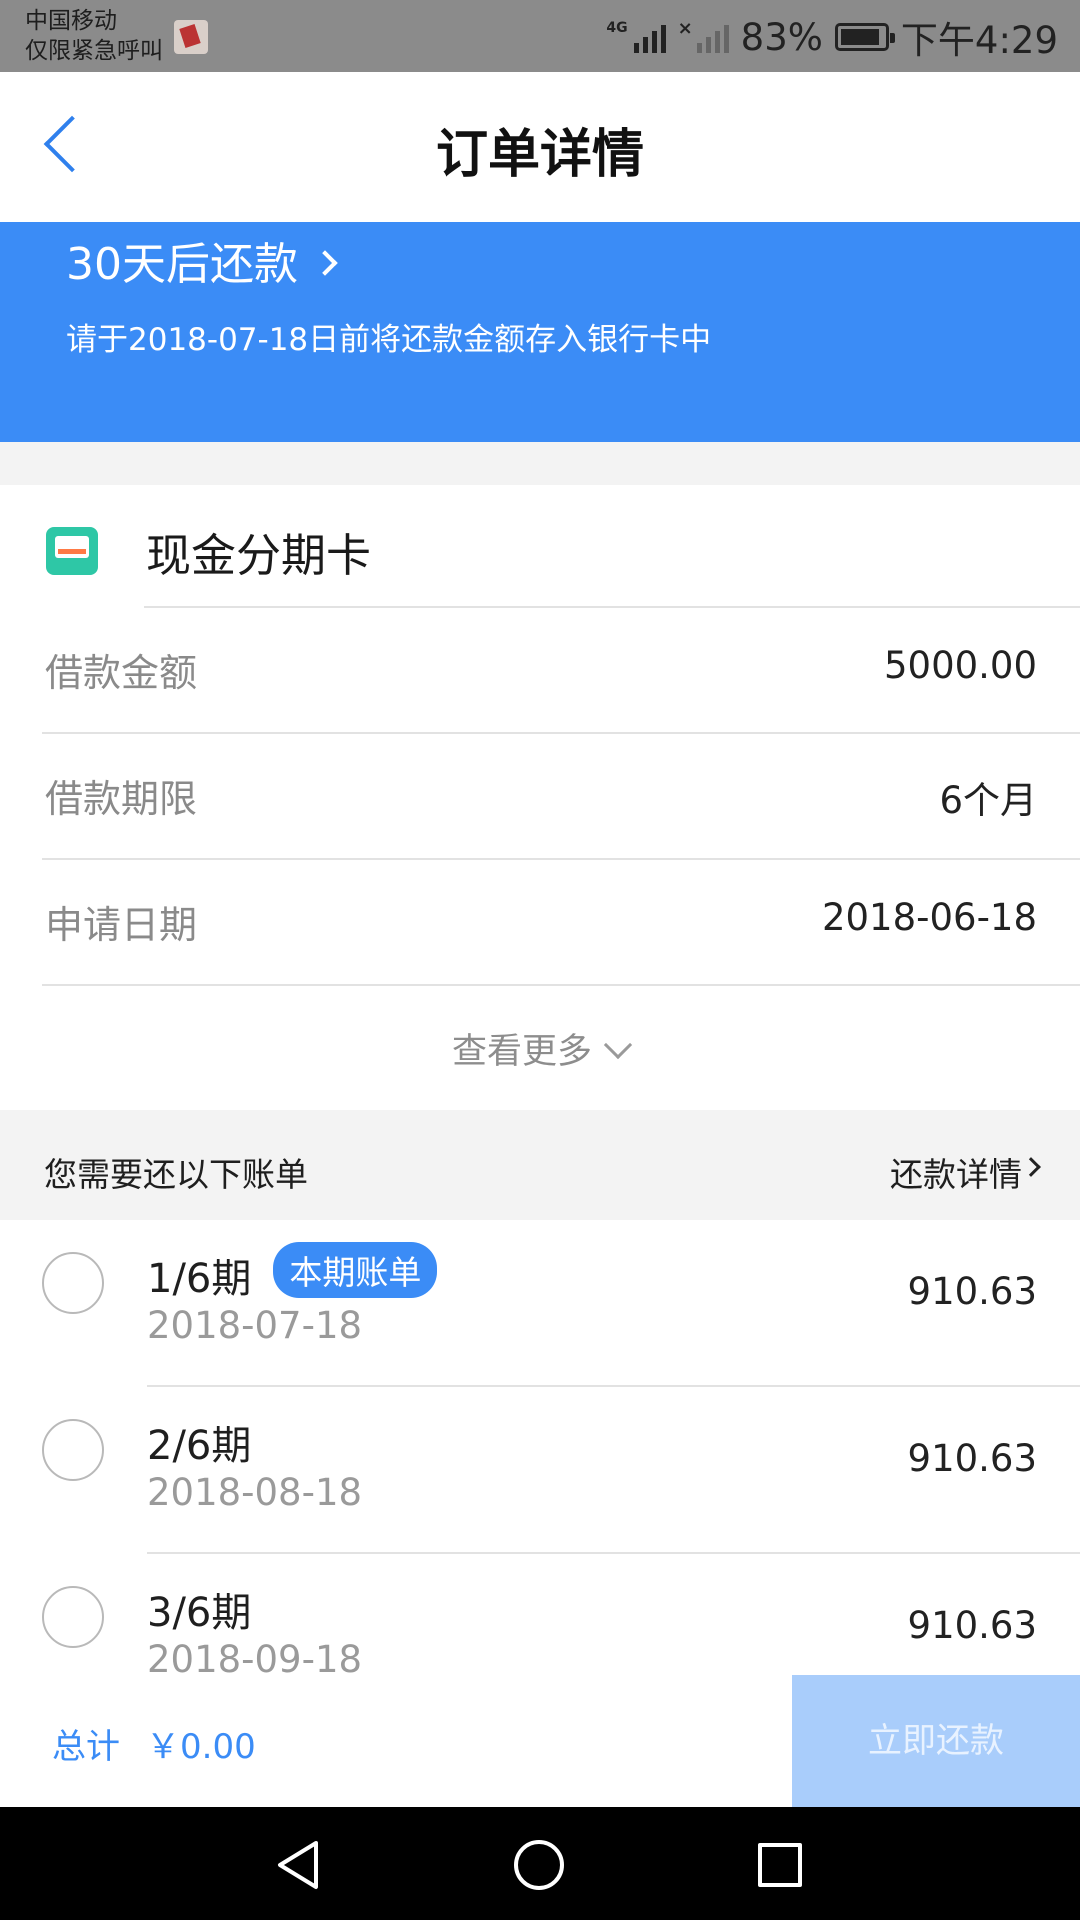  What do you see at coordinates (176, 1174) in the screenshot?
I see `bills-section-title: 您需要还以下账单` at bounding box center [176, 1174].